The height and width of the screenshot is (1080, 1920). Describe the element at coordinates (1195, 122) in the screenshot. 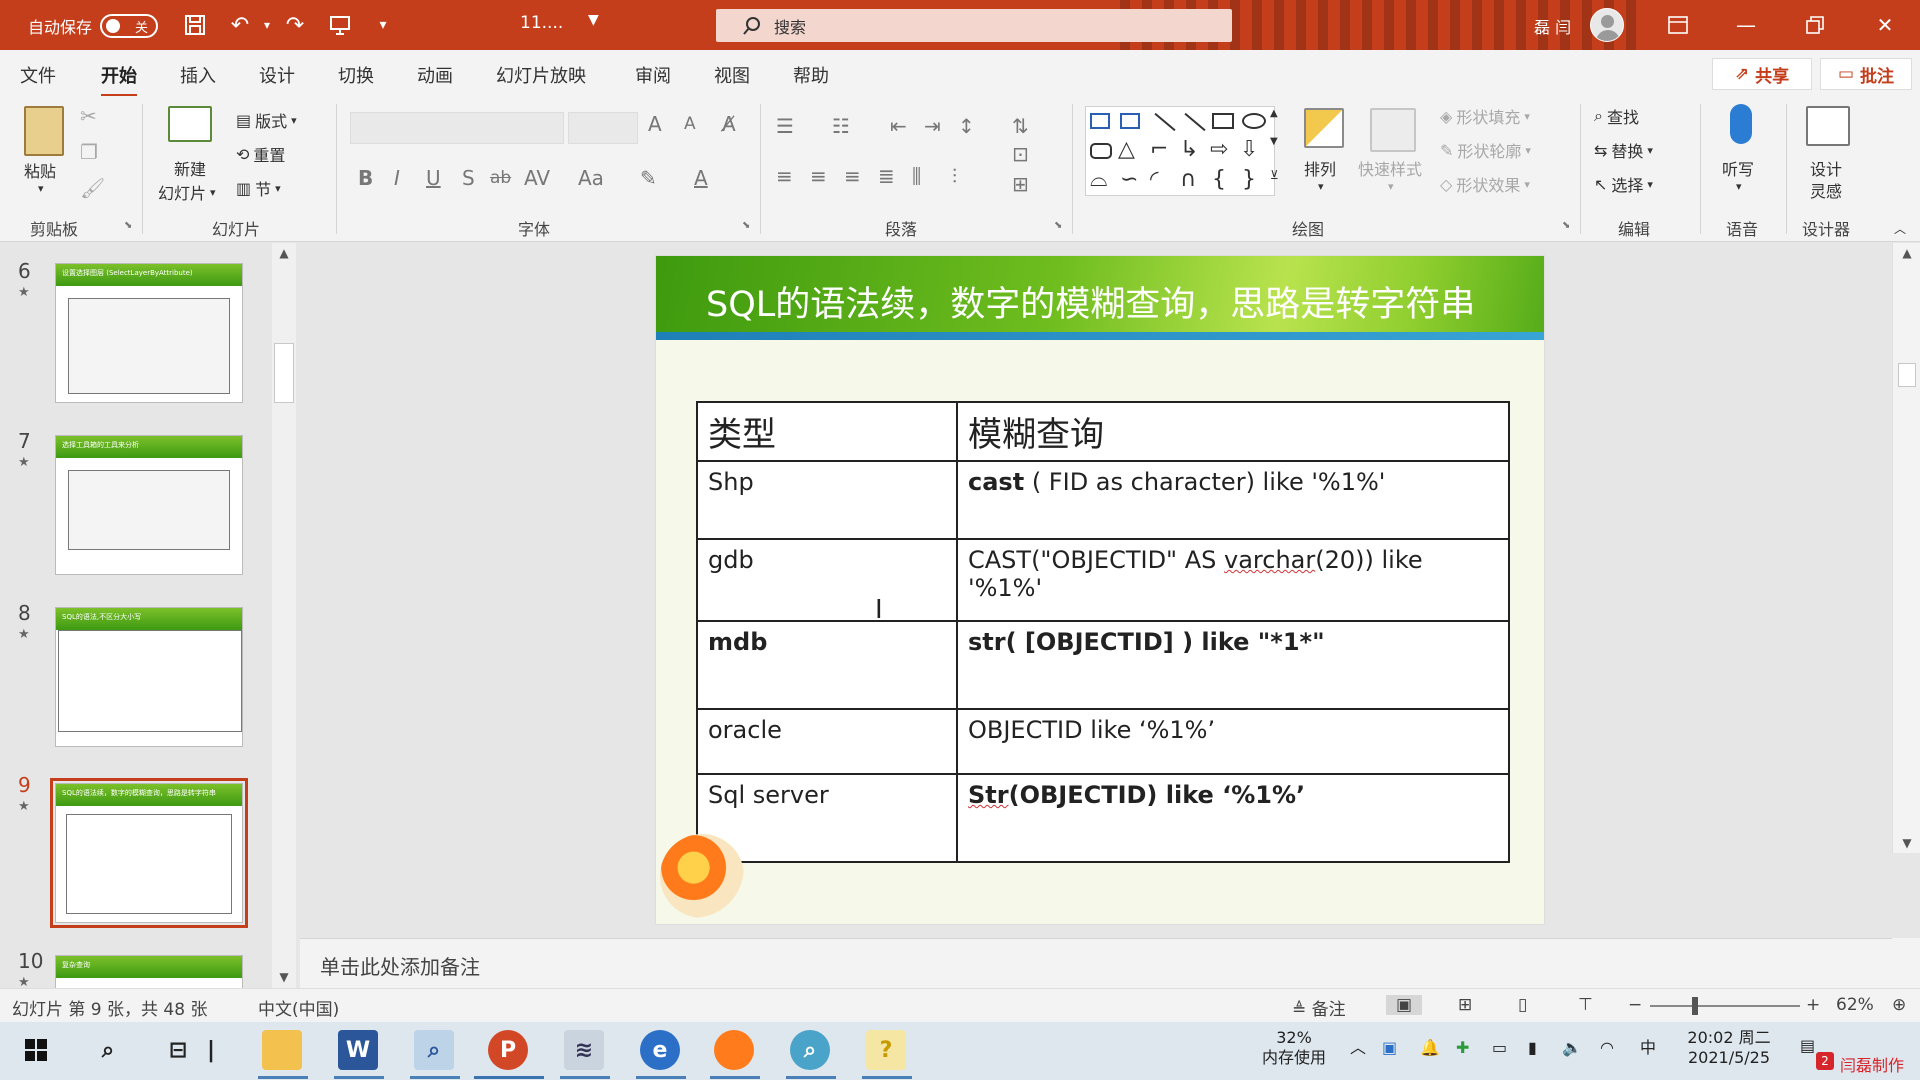

I see `arrow-shape-icon` at that location.